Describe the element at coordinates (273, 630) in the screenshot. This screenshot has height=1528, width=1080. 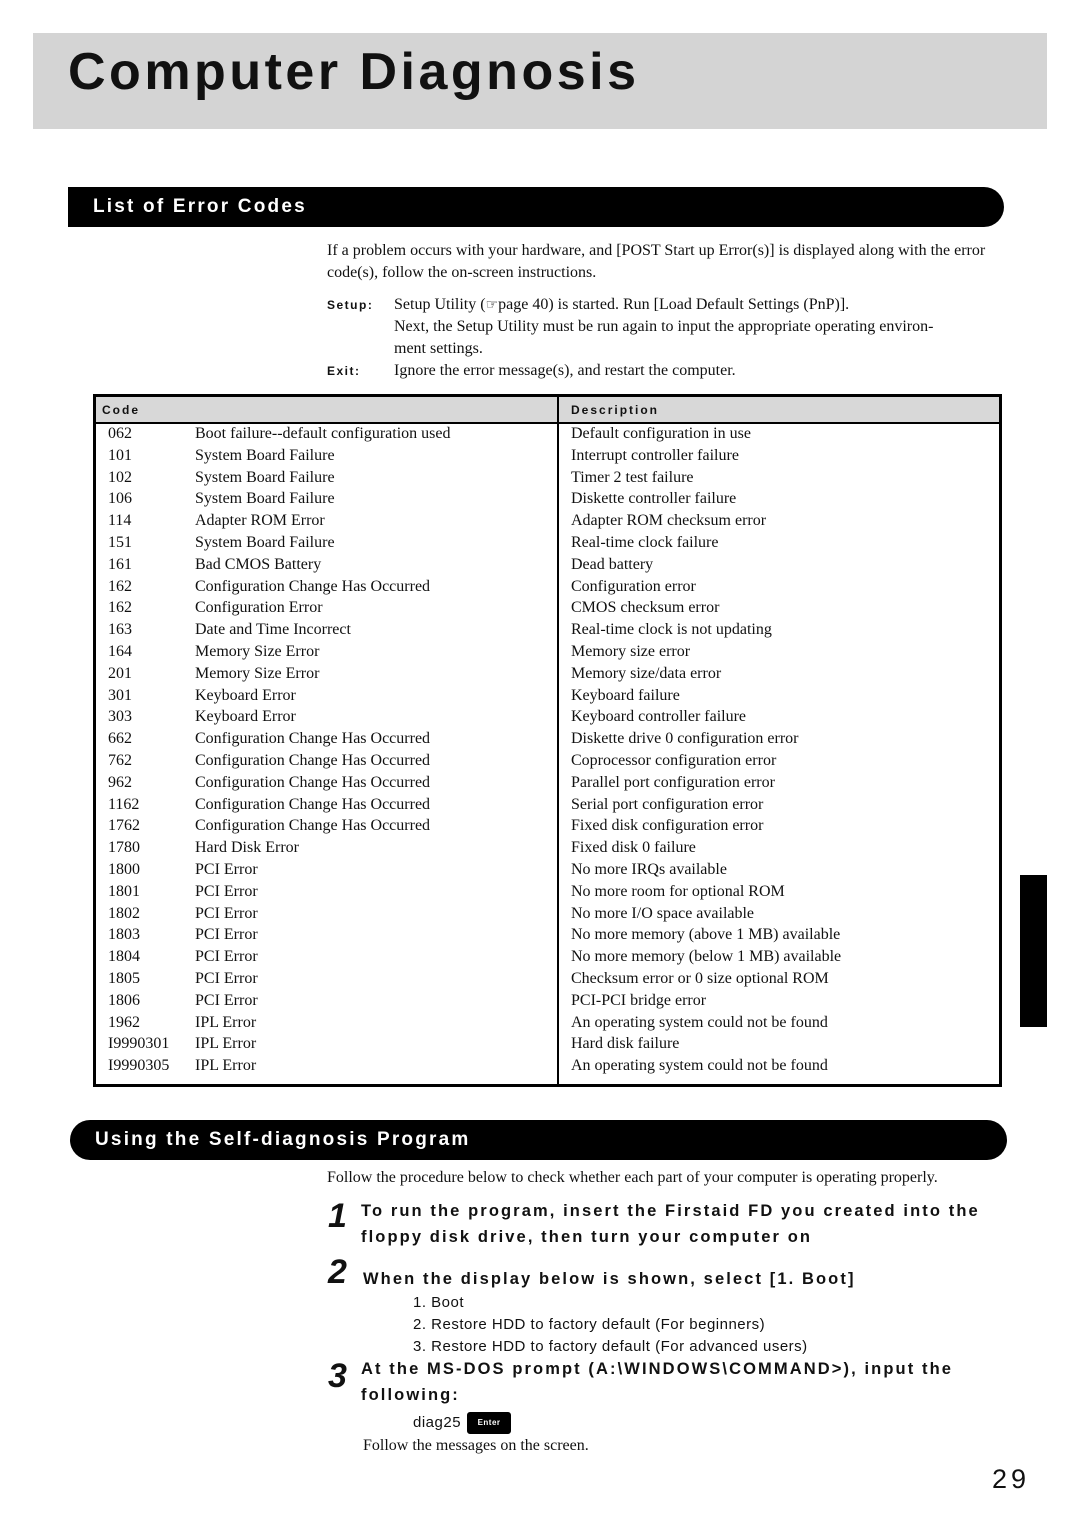
I see `cell-error-name: Date and Time Incorrect` at that location.